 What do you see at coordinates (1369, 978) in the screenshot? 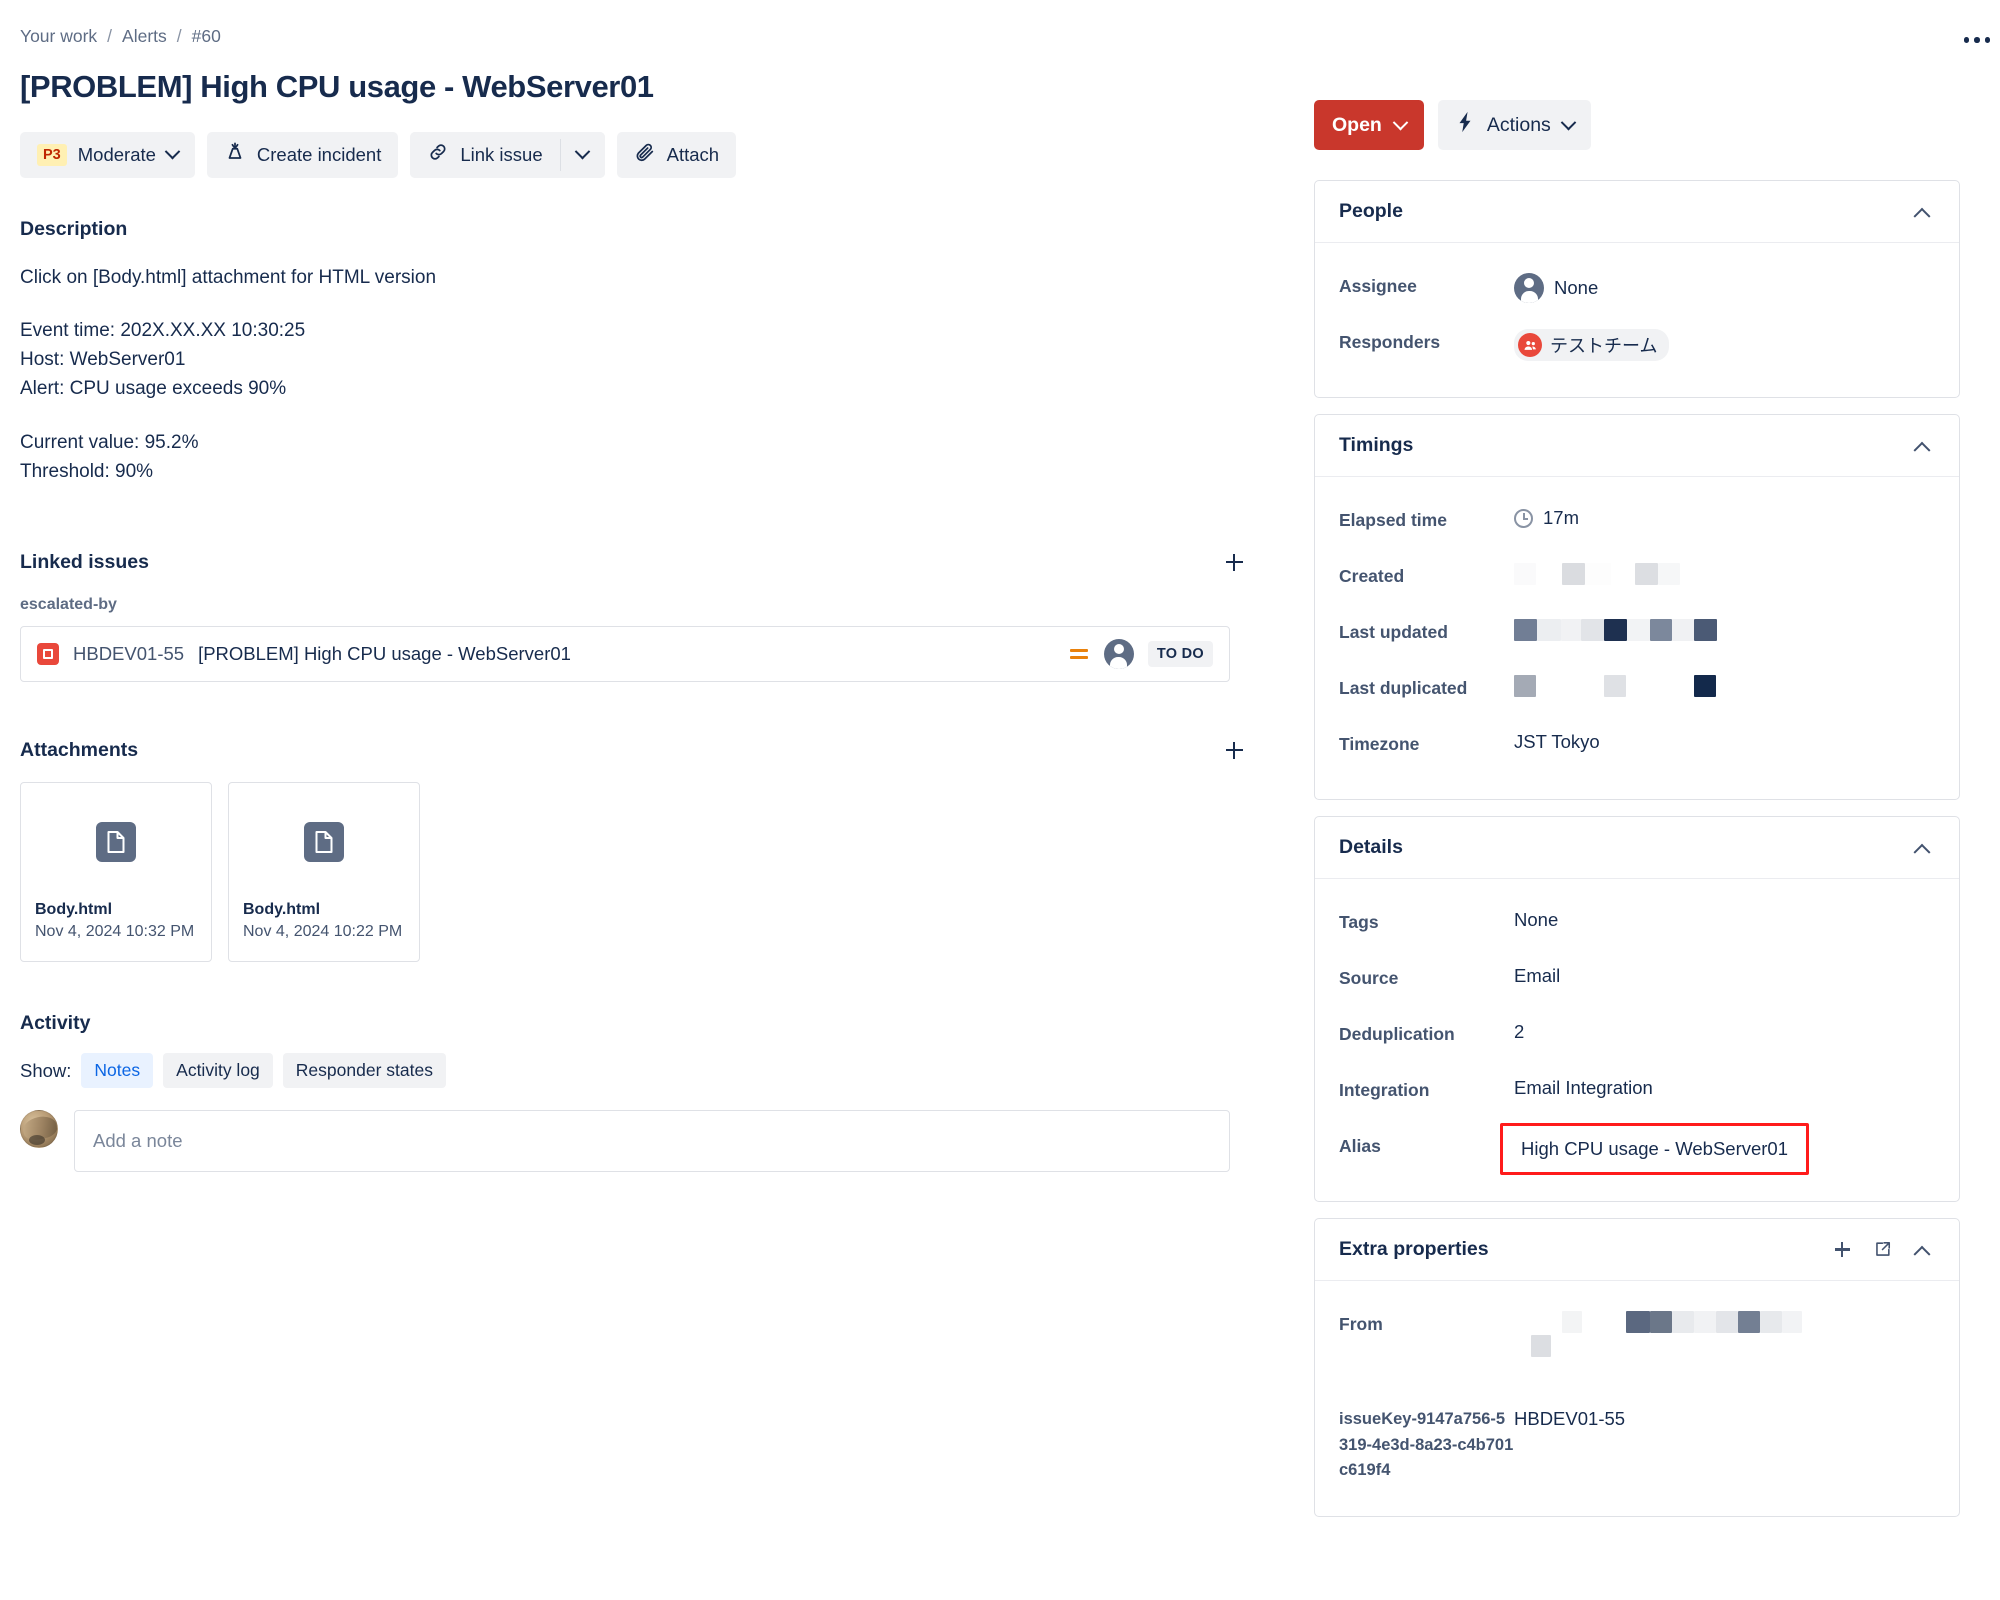
I see `source-label: Source` at bounding box center [1369, 978].